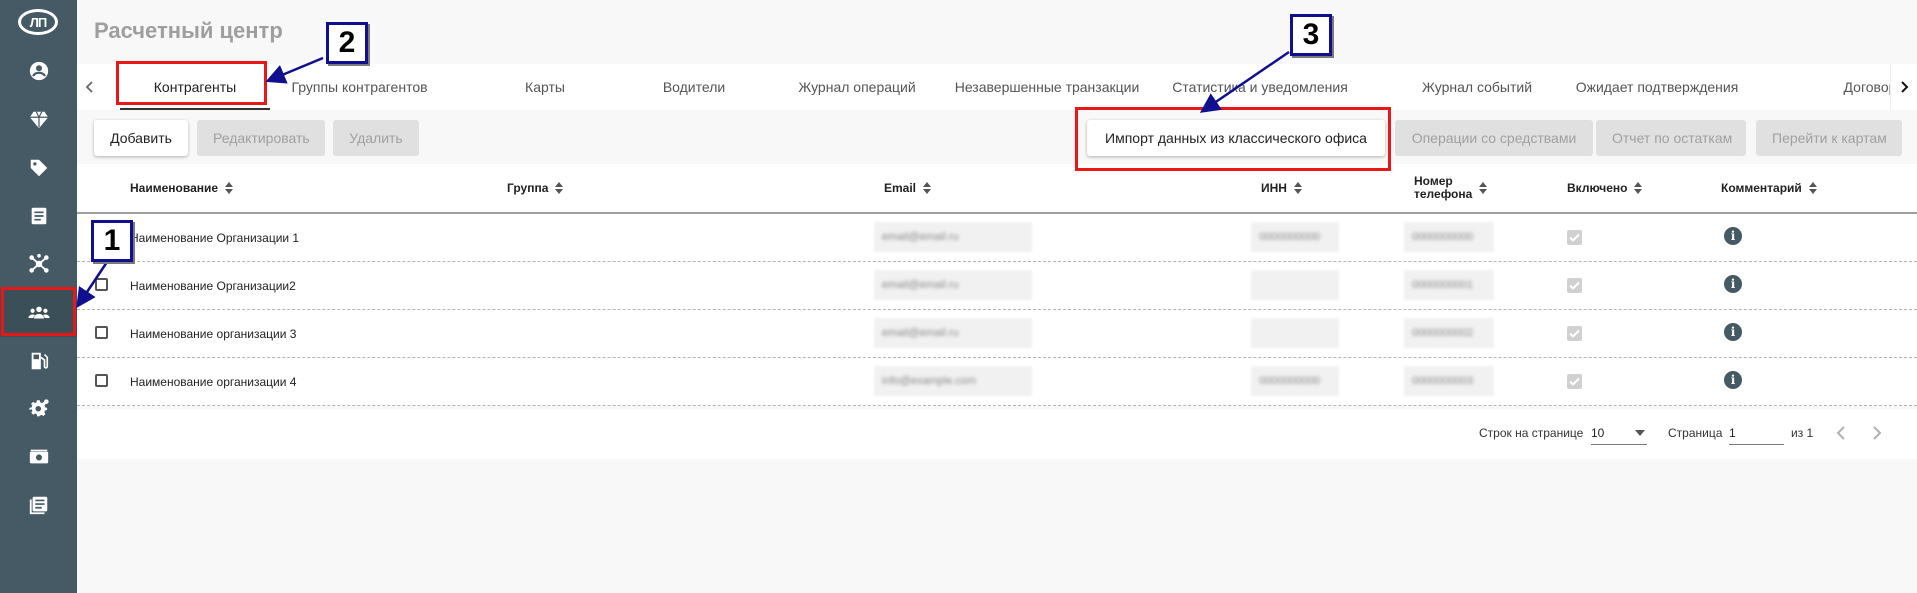 This screenshot has height=593, width=1917. I want to click on annotation-highlight-tab, so click(191, 83).